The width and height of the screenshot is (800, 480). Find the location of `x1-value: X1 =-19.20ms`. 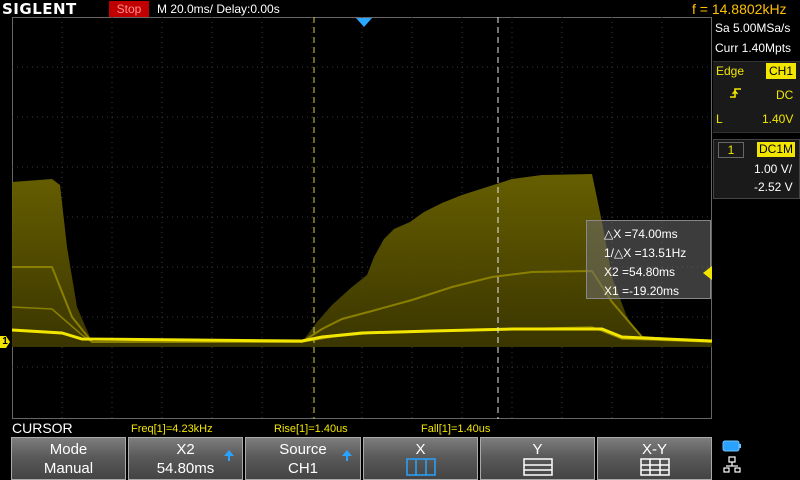

x1-value: X1 =-19.20ms is located at coordinates (642, 291).